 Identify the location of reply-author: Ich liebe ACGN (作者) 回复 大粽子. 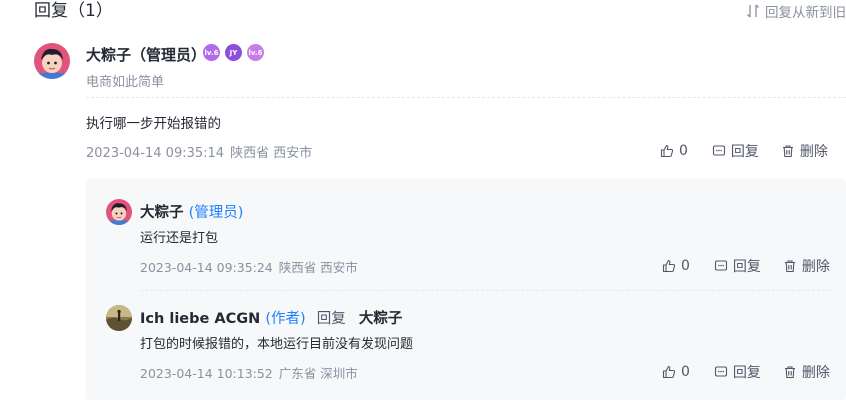
(271, 317).